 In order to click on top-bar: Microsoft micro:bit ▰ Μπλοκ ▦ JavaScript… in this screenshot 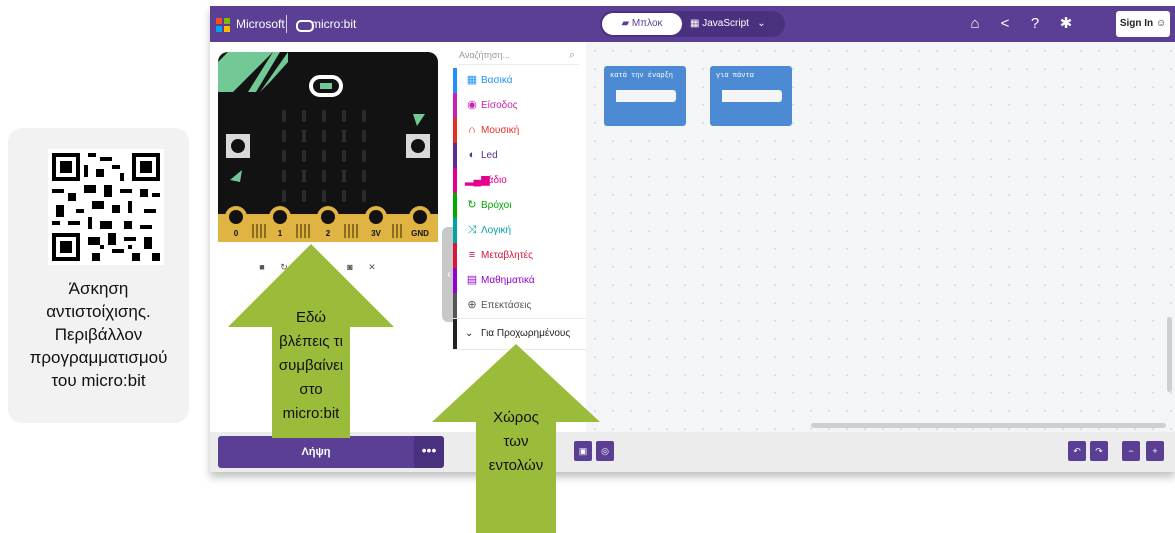, I will do `click(692, 24)`.